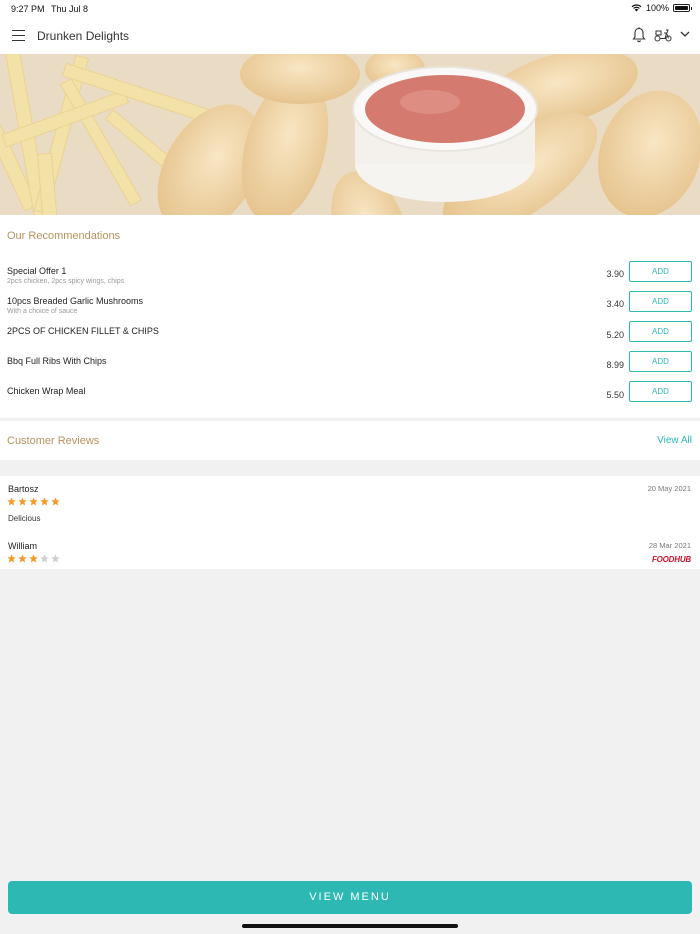  I want to click on item-price: 5.20, so click(615, 335).